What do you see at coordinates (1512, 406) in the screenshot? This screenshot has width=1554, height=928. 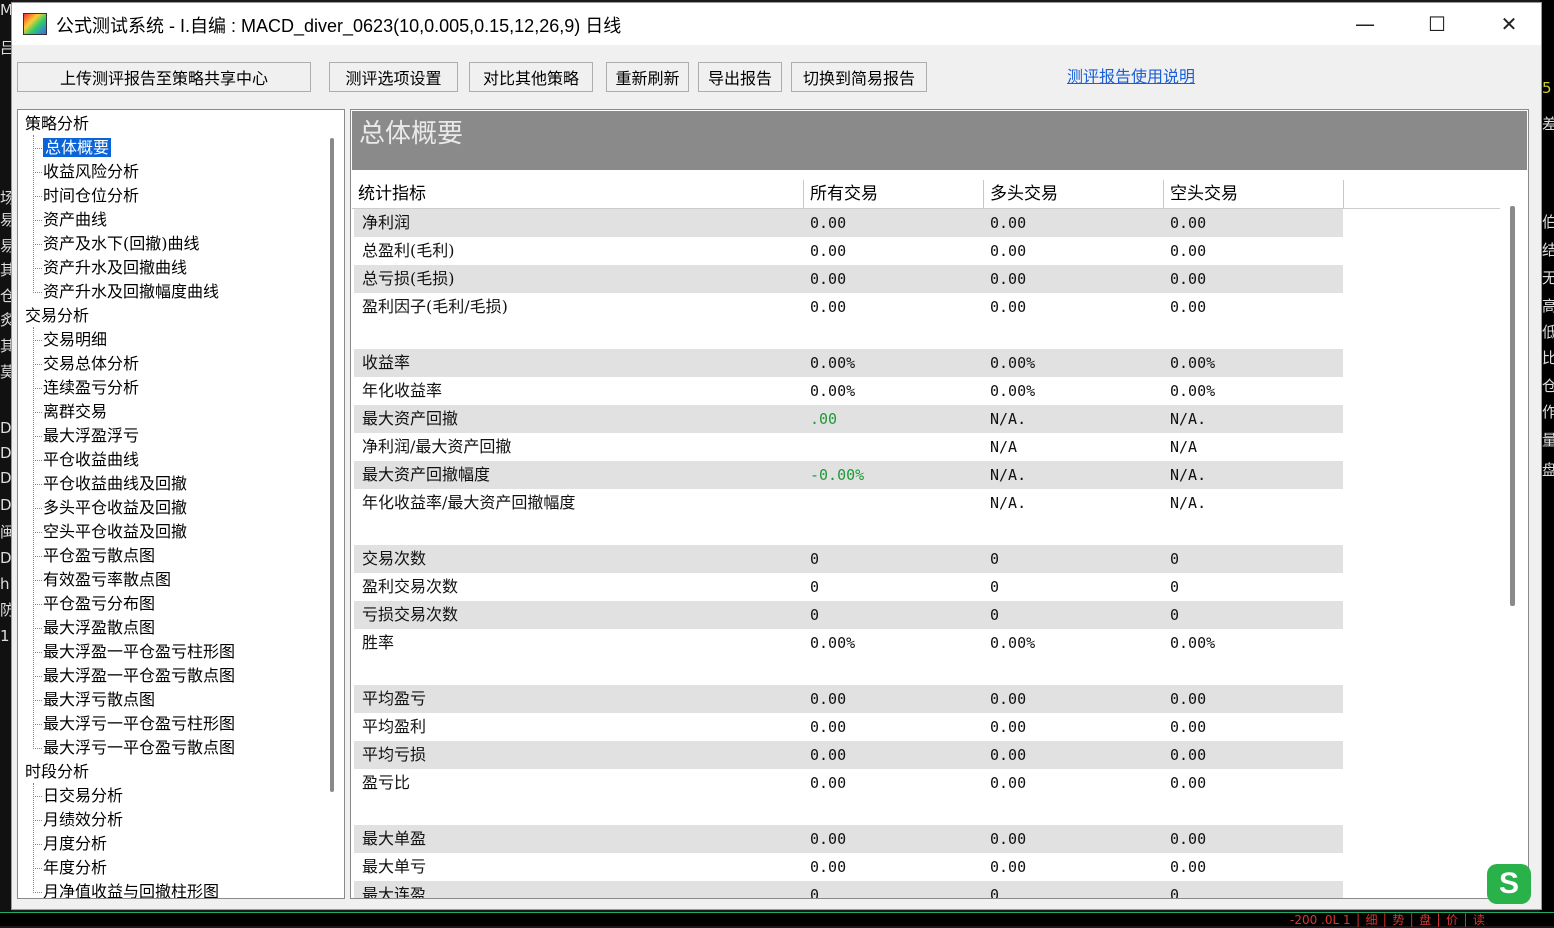 I see `content-scrollbar` at bounding box center [1512, 406].